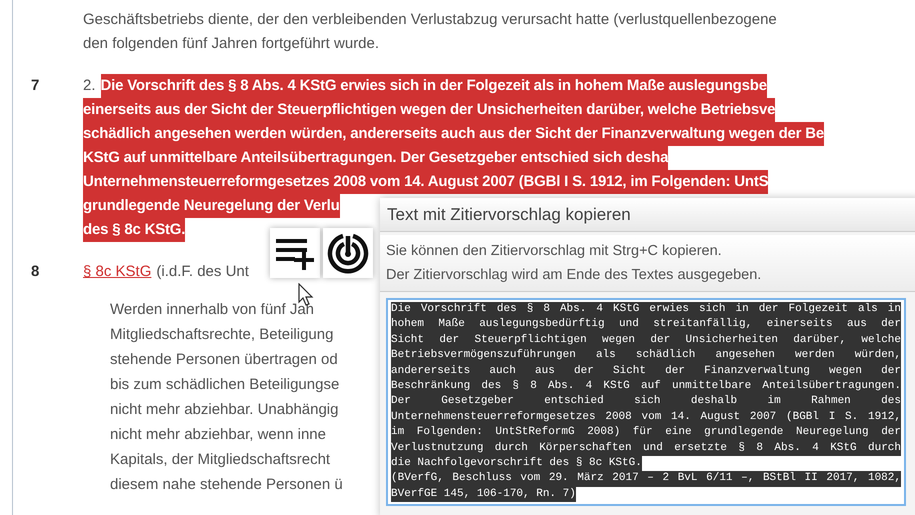  What do you see at coordinates (224, 360) in the screenshot?
I see `body-text-line: stehende Personen übertragen od` at bounding box center [224, 360].